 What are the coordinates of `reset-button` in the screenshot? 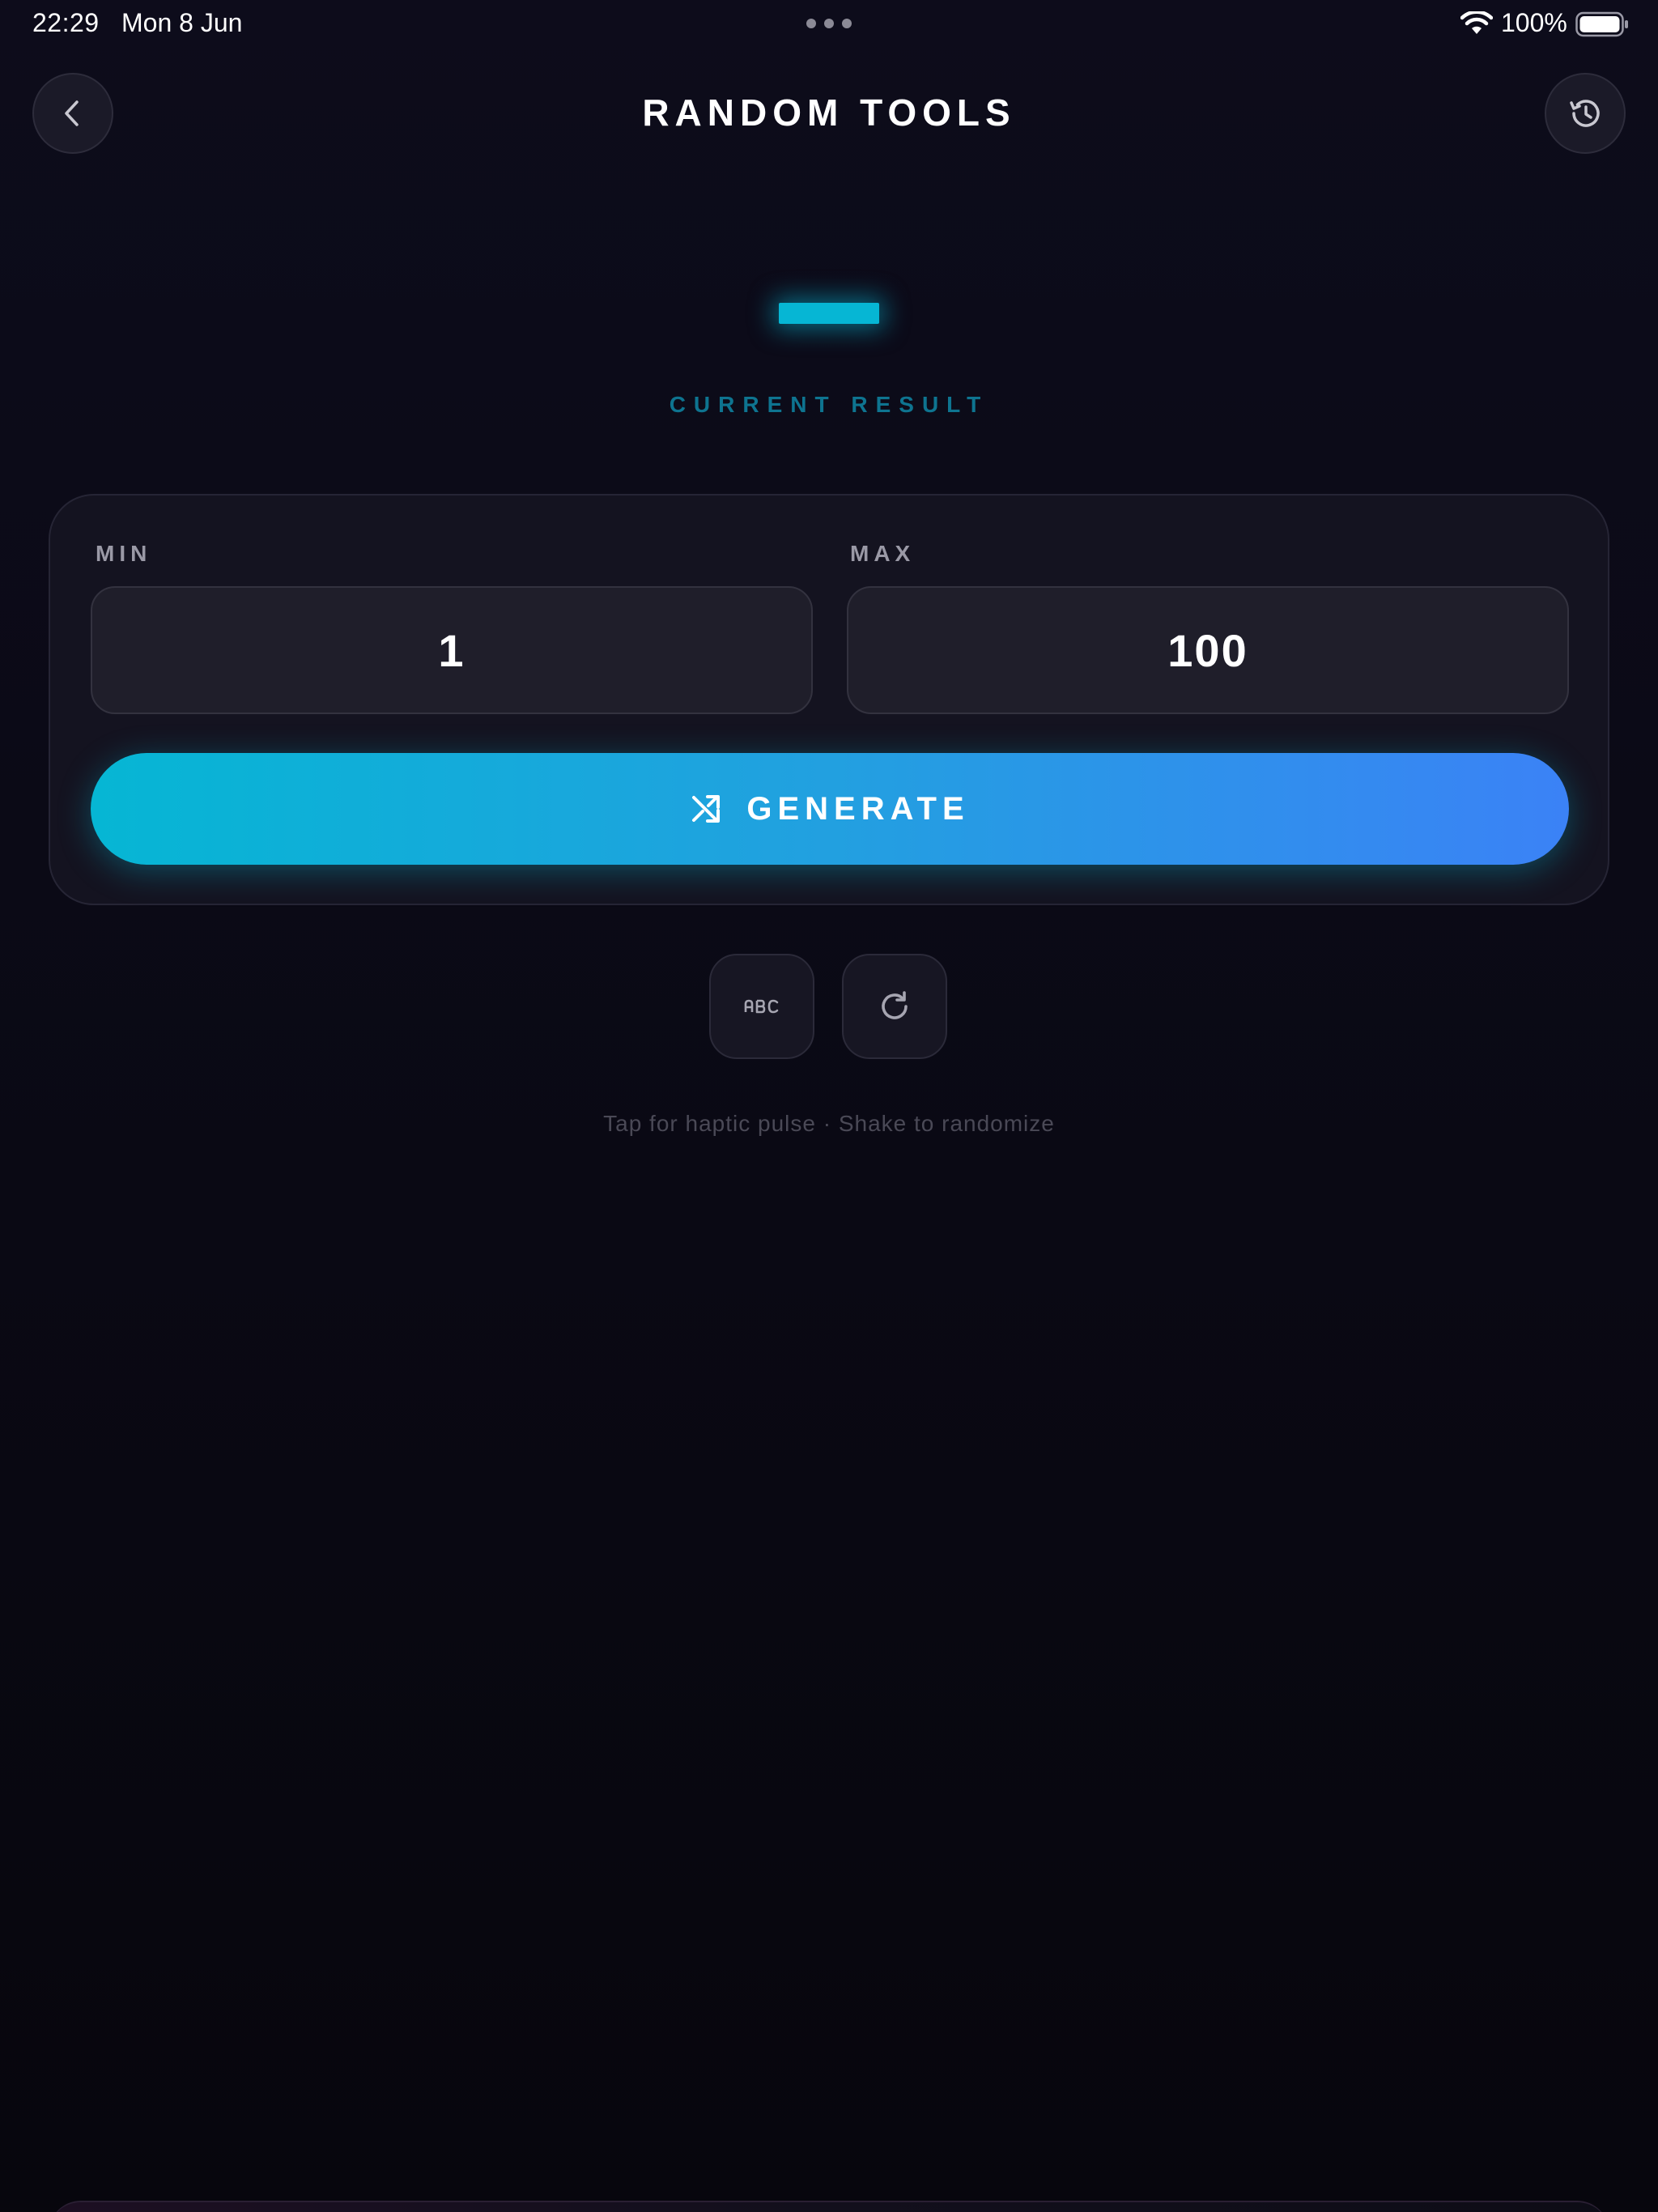 It's located at (894, 1007).